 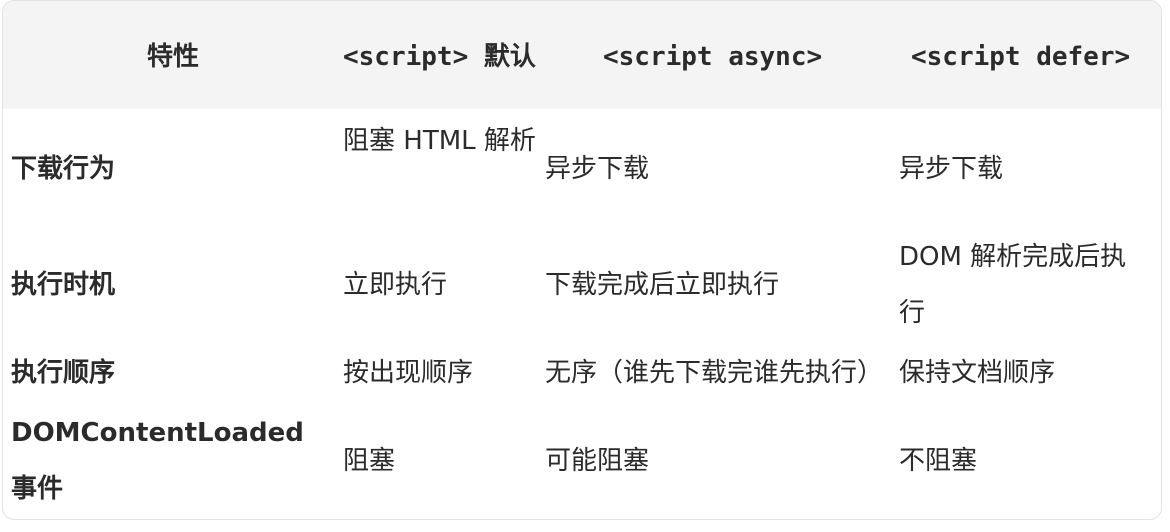 What do you see at coordinates (977, 373) in the screenshot?
I see `cell-defer: 保持文档顺序` at bounding box center [977, 373].